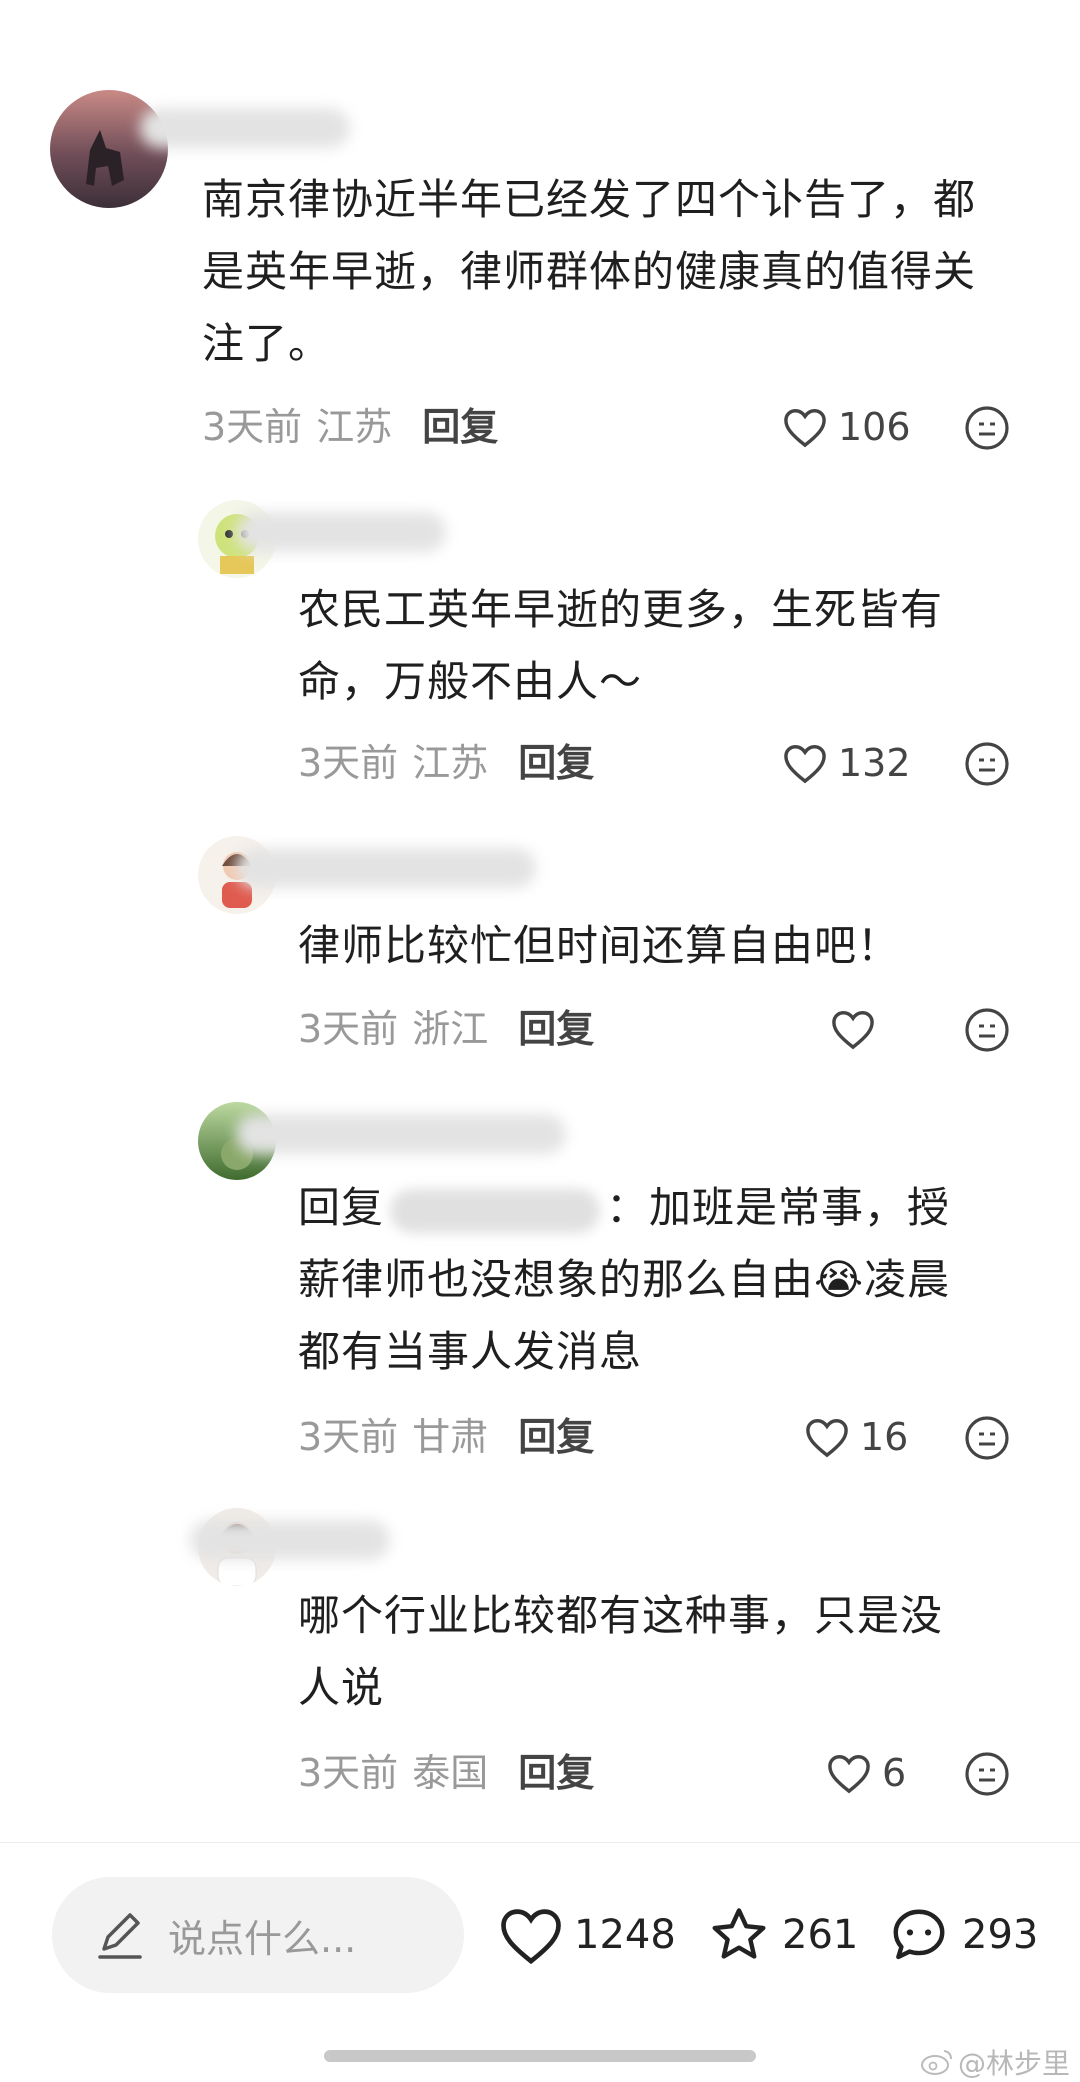  I want to click on comment-text: 农民工英年早逝的更多，生死皆有 命，万般不由人～, so click(621, 645).